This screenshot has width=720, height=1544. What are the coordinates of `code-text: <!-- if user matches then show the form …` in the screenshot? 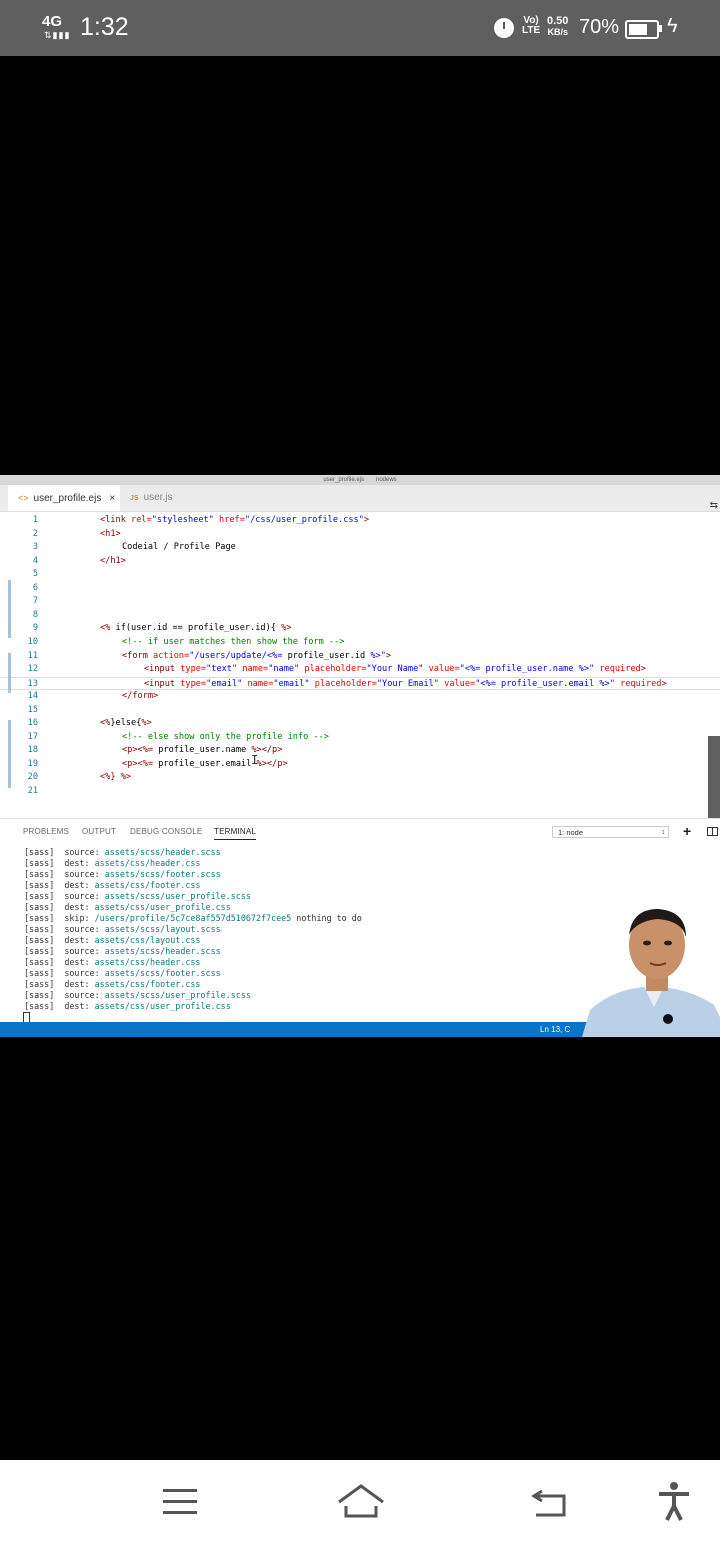 It's located at (233, 641).